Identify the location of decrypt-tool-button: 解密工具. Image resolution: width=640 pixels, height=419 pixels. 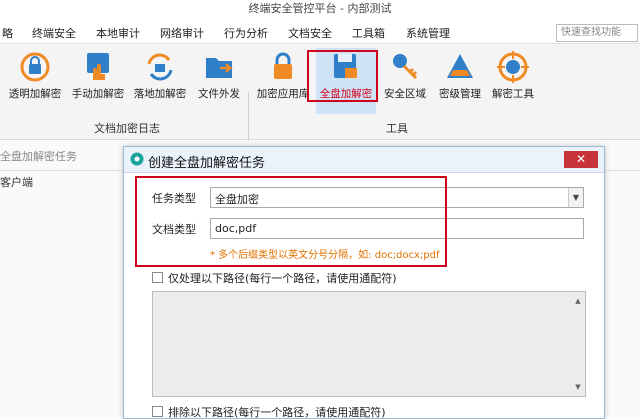
(513, 81).